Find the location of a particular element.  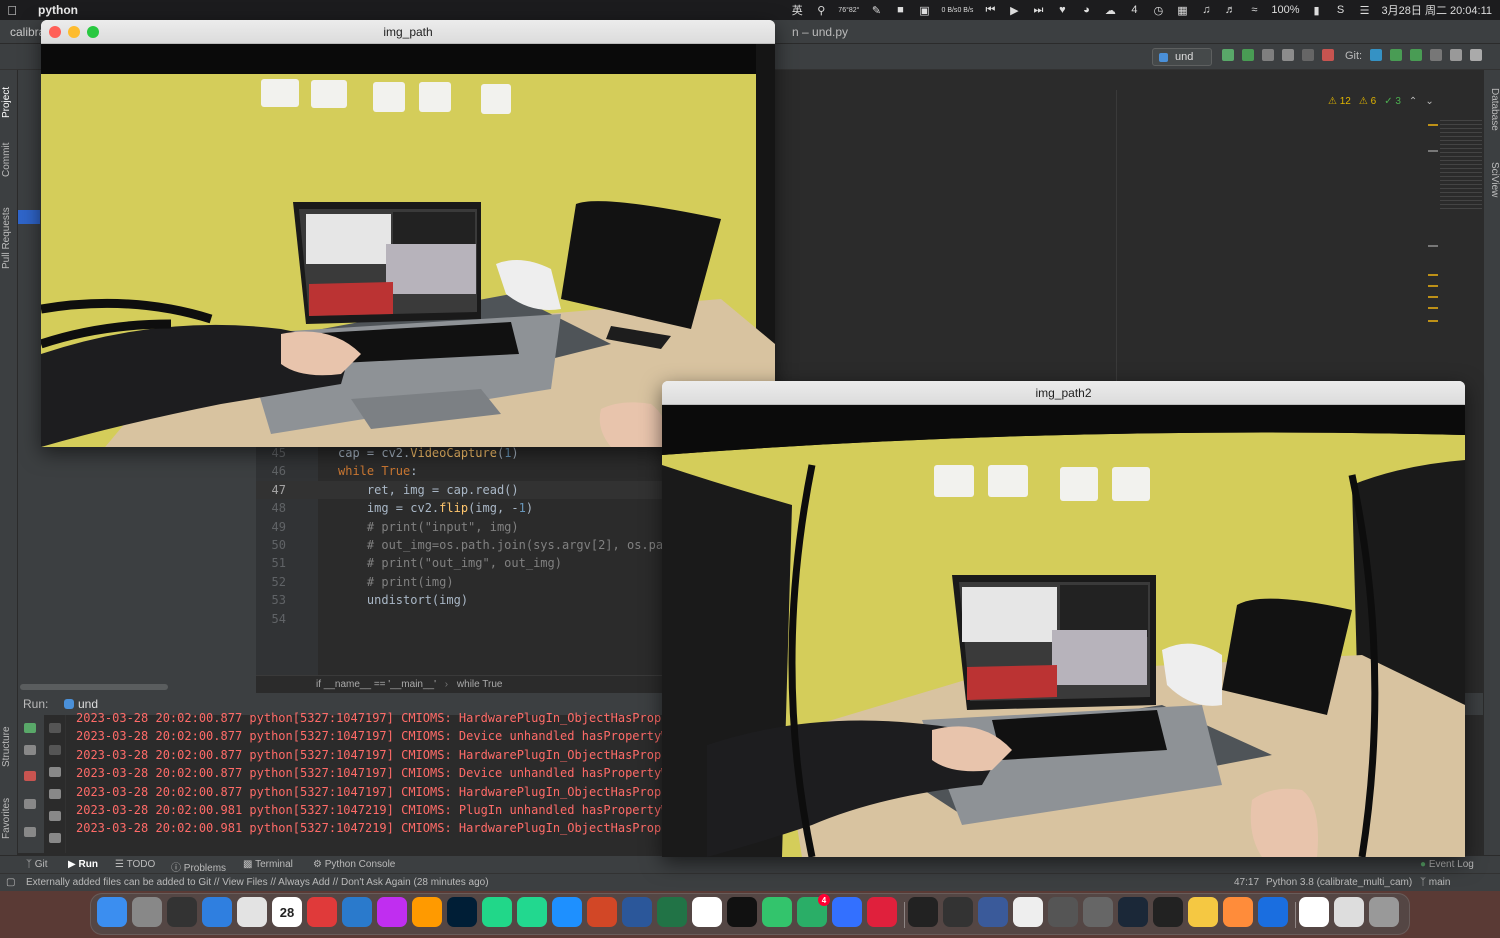

dock-mission-control-icon is located at coordinates (182, 912).